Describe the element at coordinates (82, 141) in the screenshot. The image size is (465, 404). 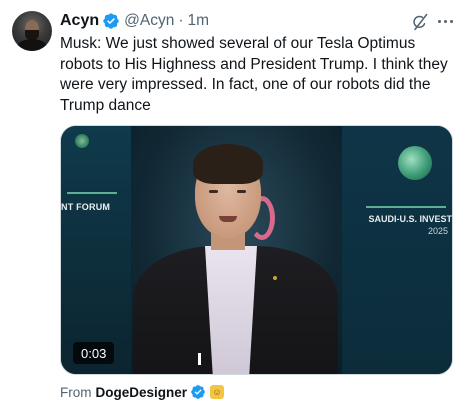
I see `forum-logo-left` at that location.